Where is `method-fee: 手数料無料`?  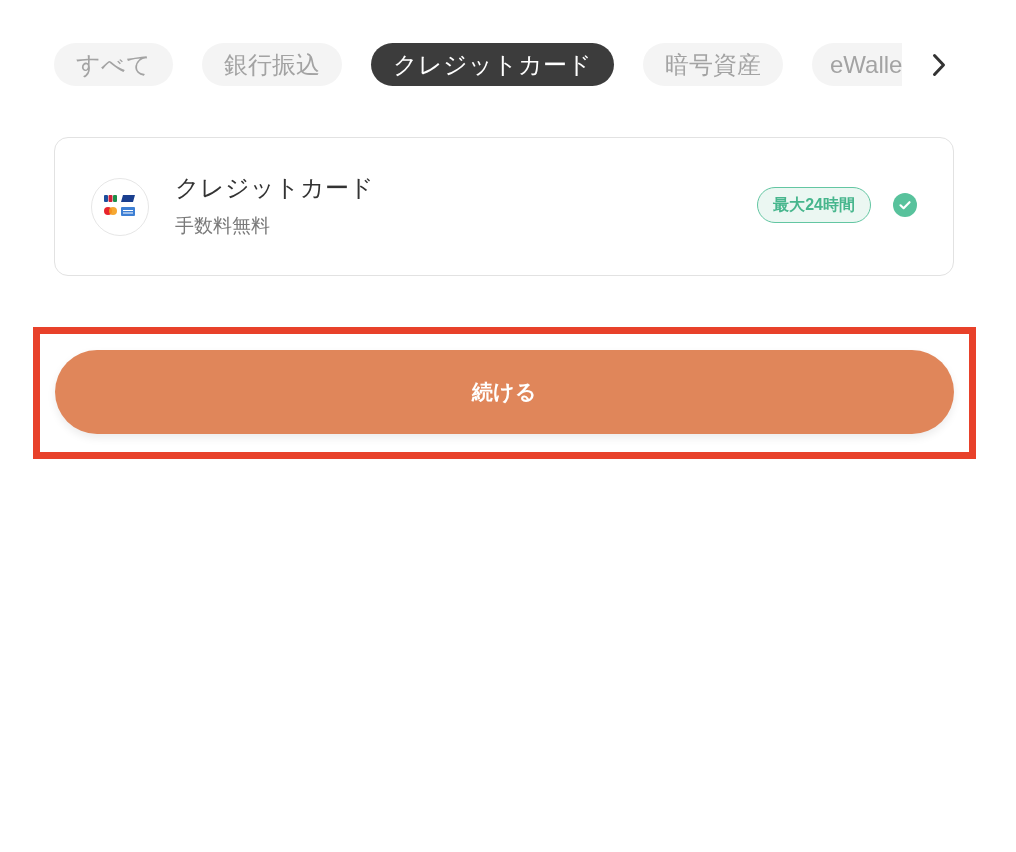
method-fee: 手数料無料 is located at coordinates (222, 226).